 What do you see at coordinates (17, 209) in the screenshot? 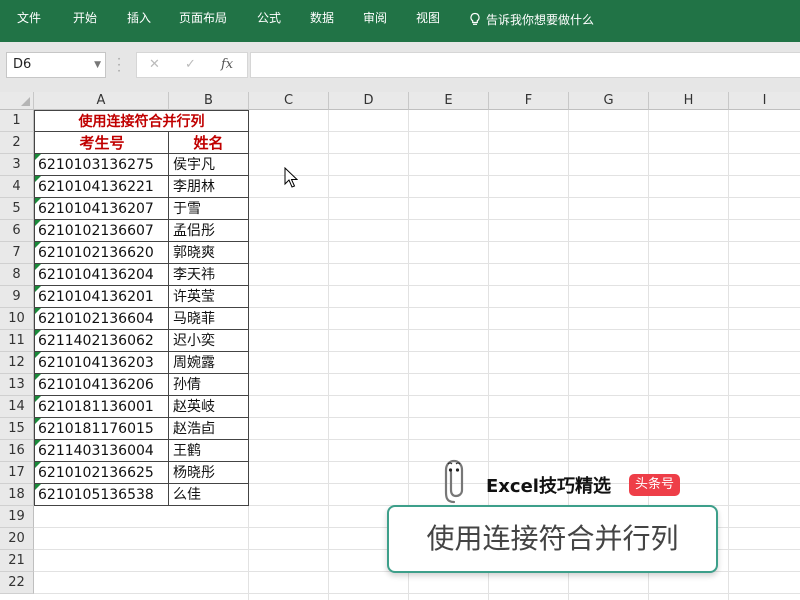
I see `row-header-5: 5` at bounding box center [17, 209].